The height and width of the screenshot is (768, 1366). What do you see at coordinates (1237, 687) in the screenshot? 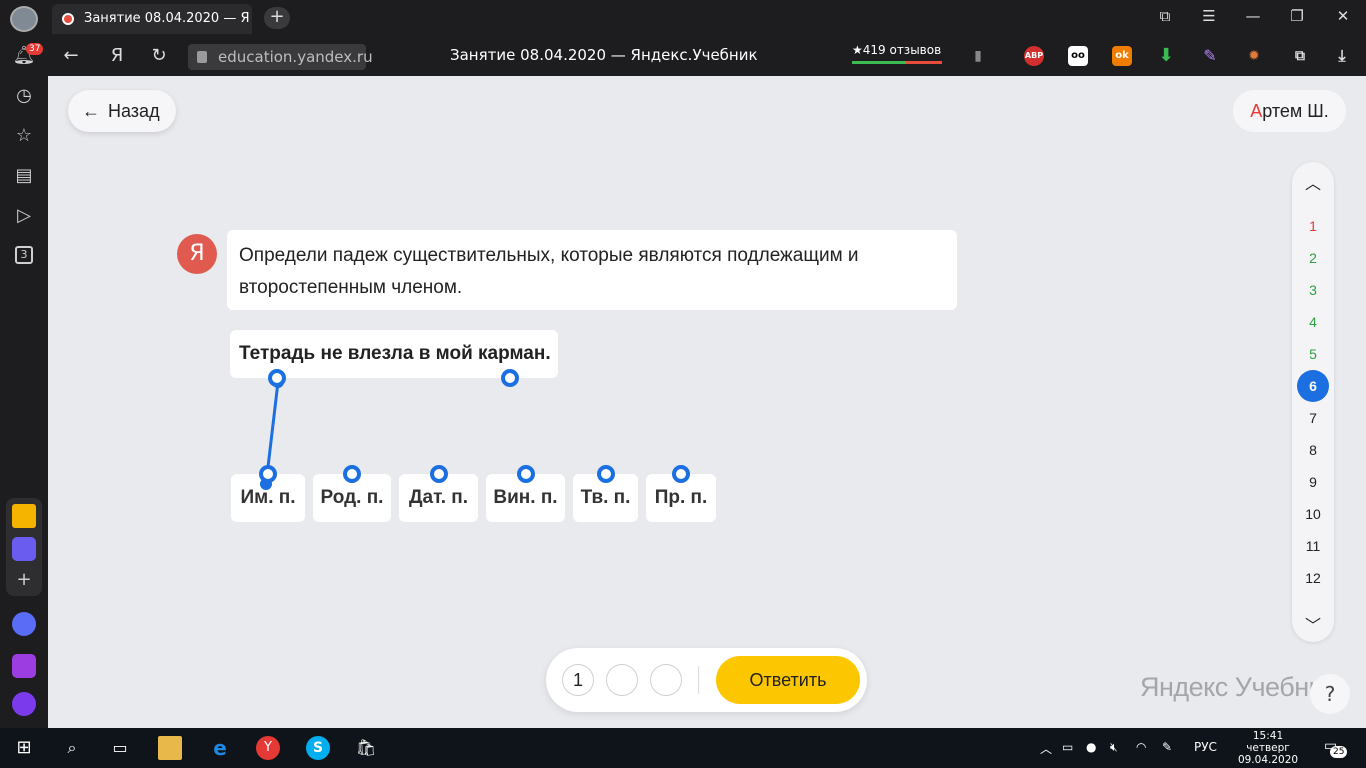
I see `brand-logo: Яндекс Учебник` at bounding box center [1237, 687].